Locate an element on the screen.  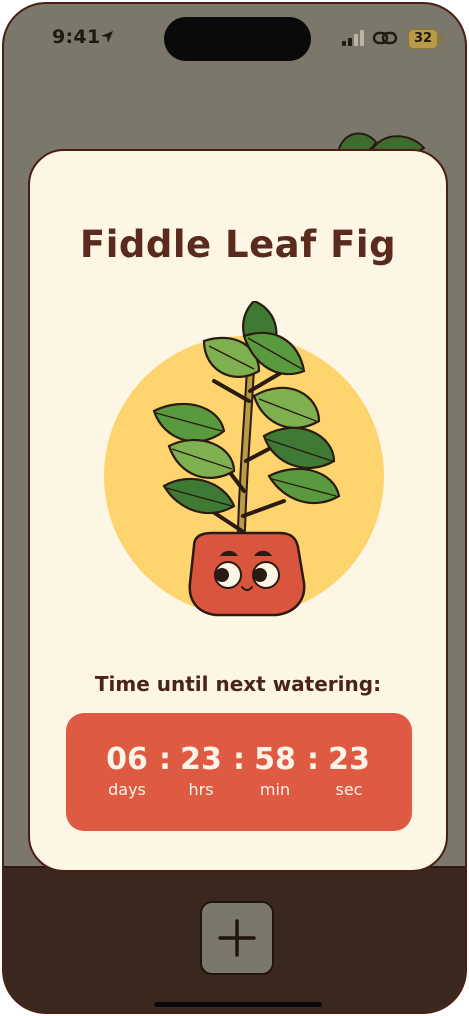
countdown-hours: 23 hrs is located at coordinates (201, 772).